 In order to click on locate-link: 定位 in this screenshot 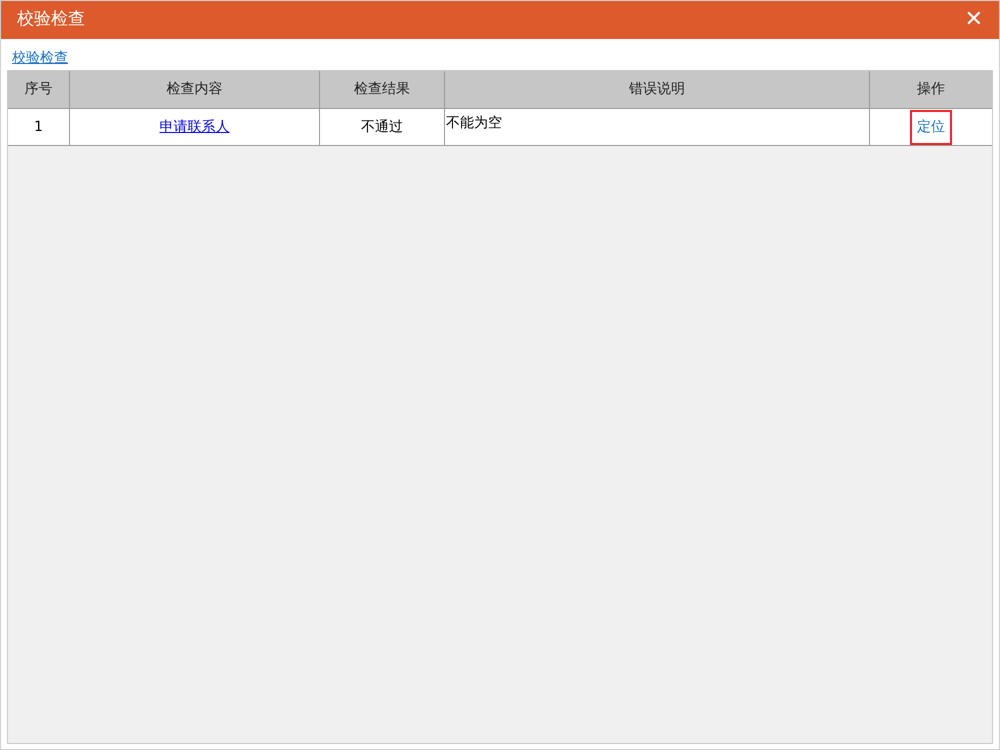, I will do `click(931, 127)`.